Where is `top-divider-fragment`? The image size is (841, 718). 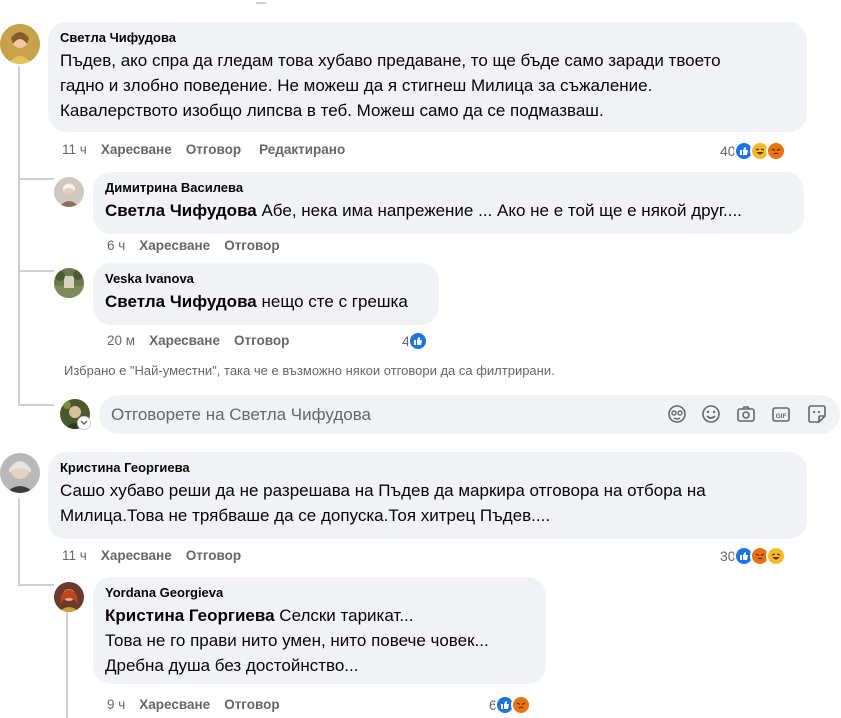 top-divider-fragment is located at coordinates (261, 2).